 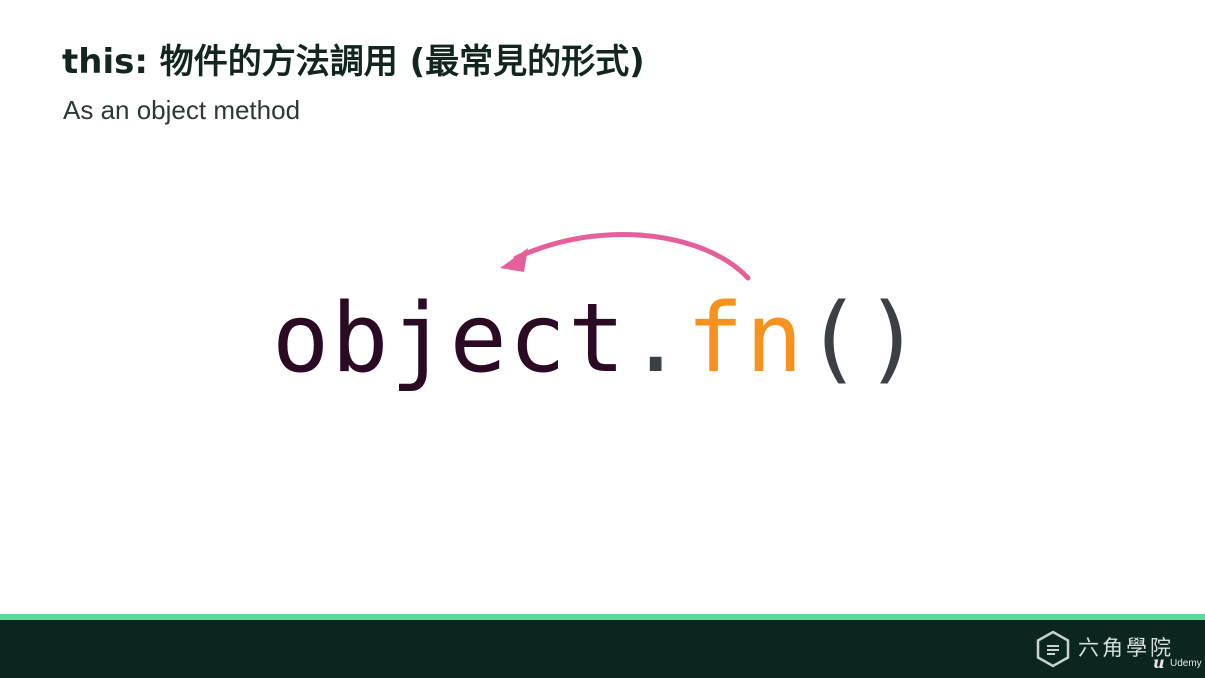 What do you see at coordinates (602, 649) in the screenshot?
I see `footer-bar: 六角學院 u Udemy` at bounding box center [602, 649].